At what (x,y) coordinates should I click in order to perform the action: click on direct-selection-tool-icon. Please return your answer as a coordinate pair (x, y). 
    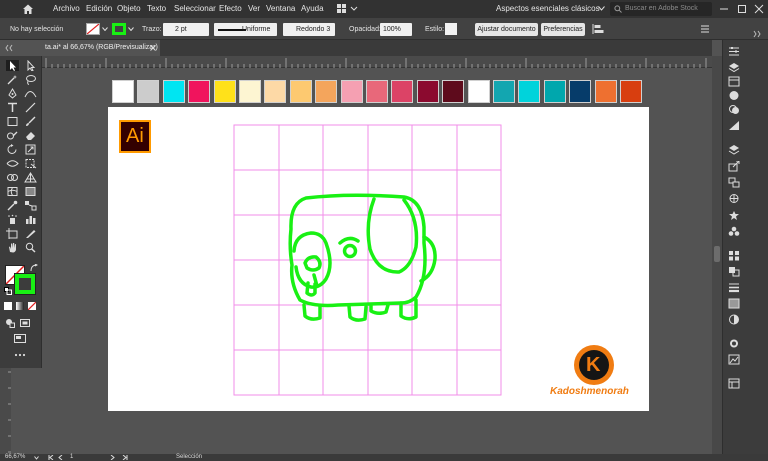
    Looking at the image, I should click on (30, 65).